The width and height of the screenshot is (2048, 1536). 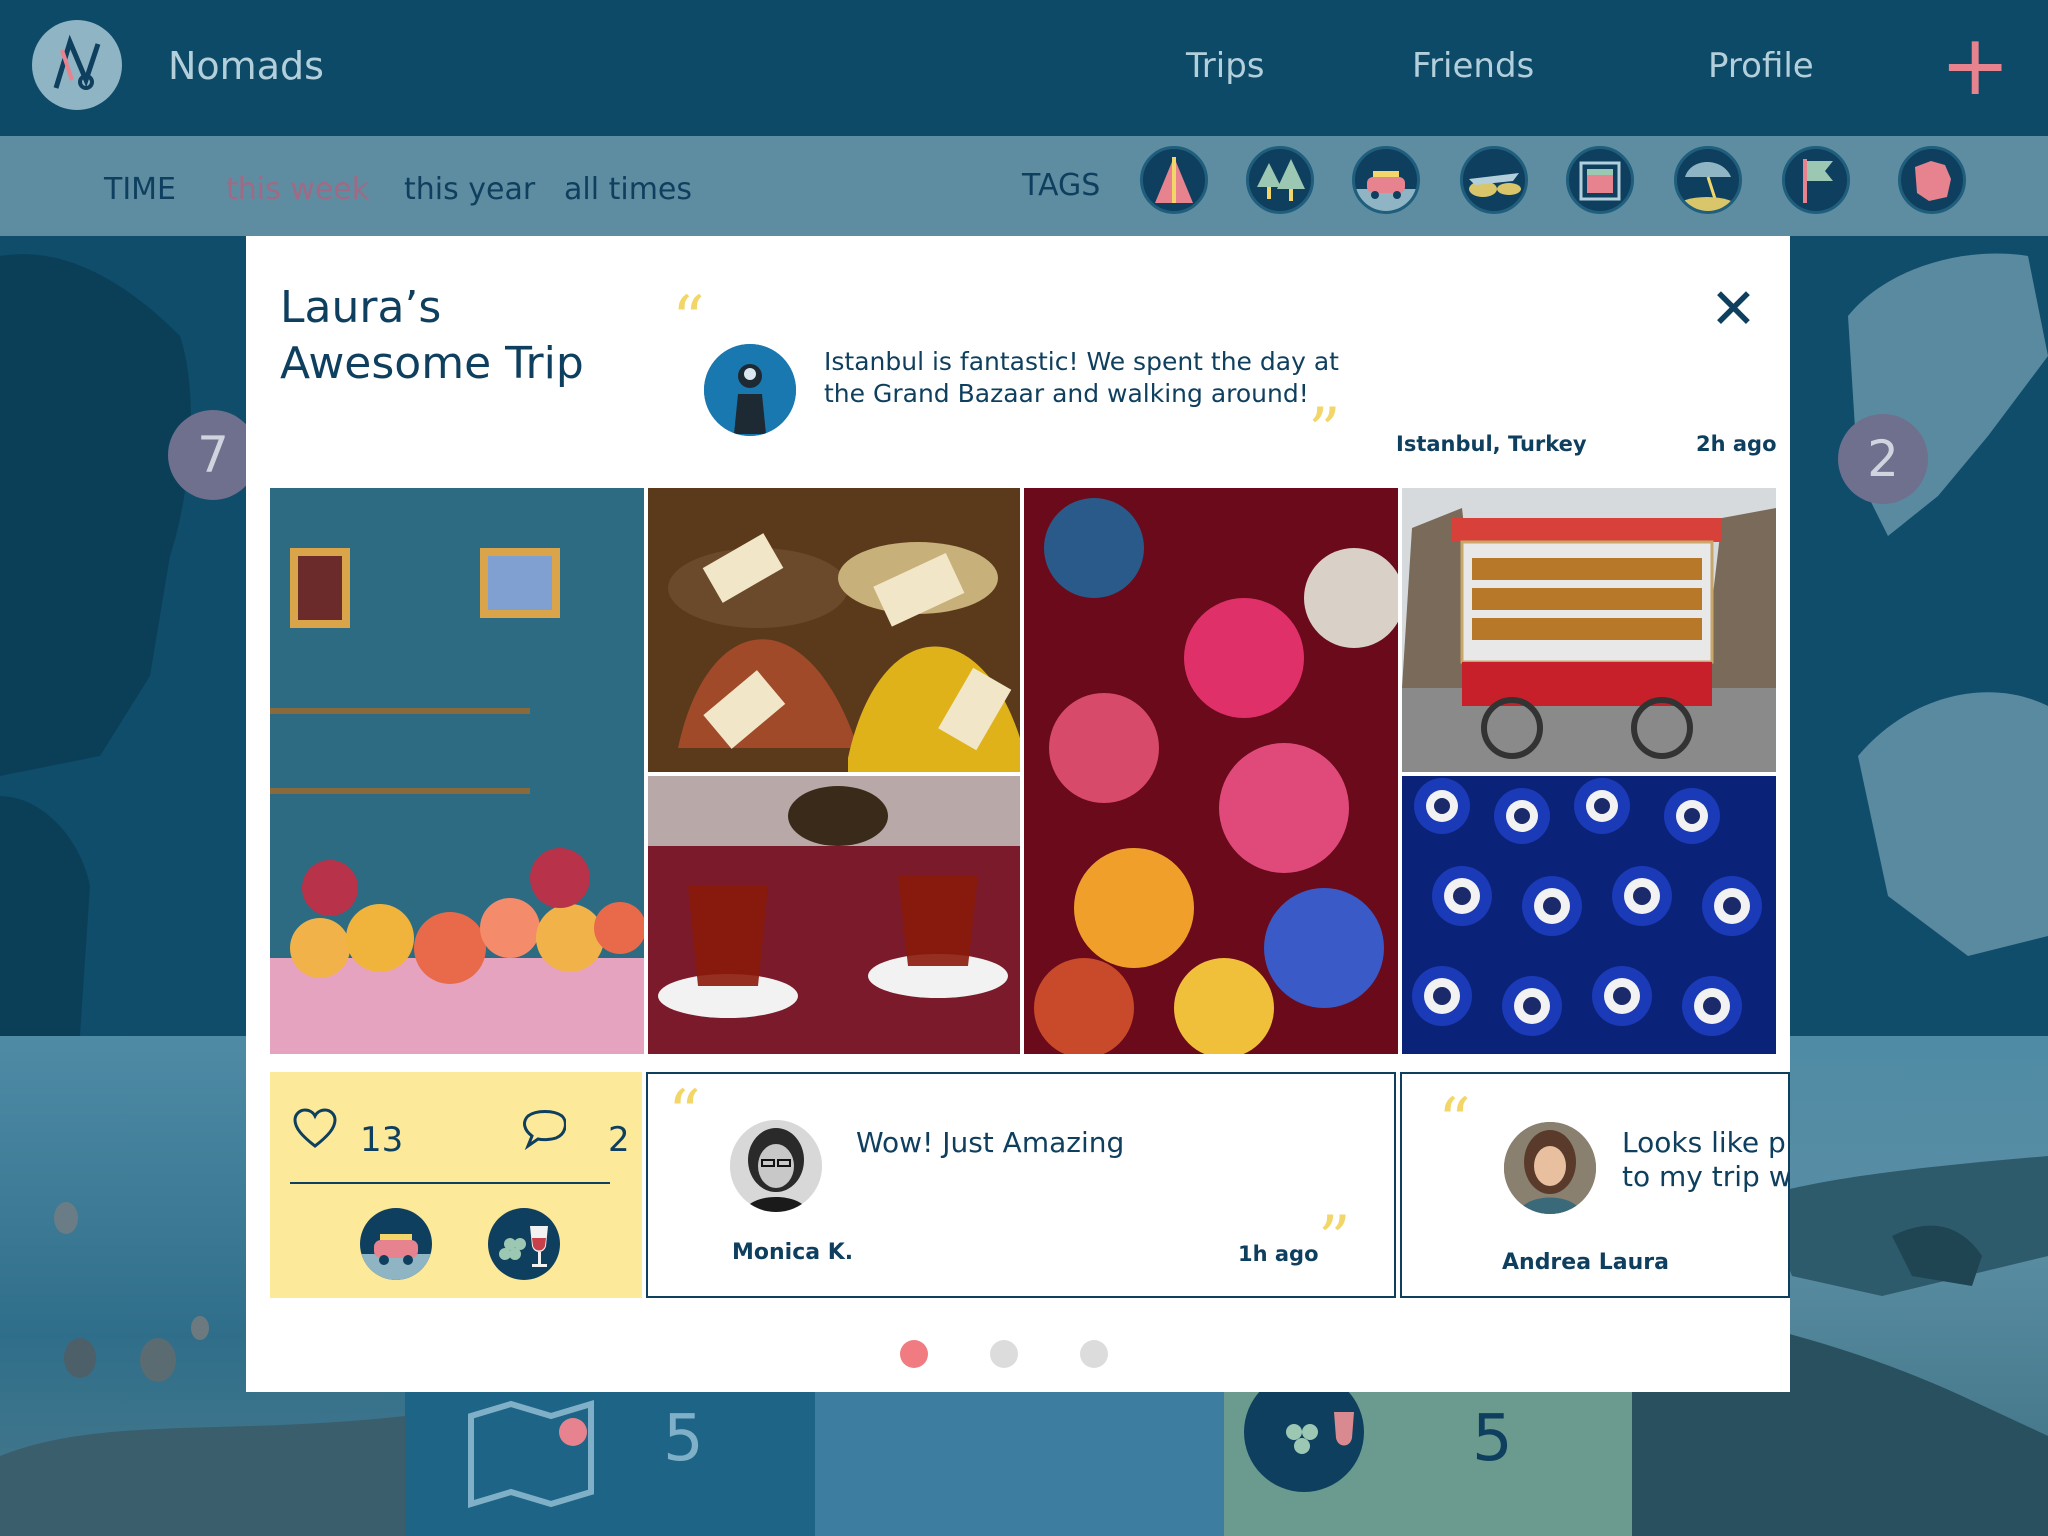 What do you see at coordinates (382, 1140) in the screenshot?
I see `likes-count: 13` at bounding box center [382, 1140].